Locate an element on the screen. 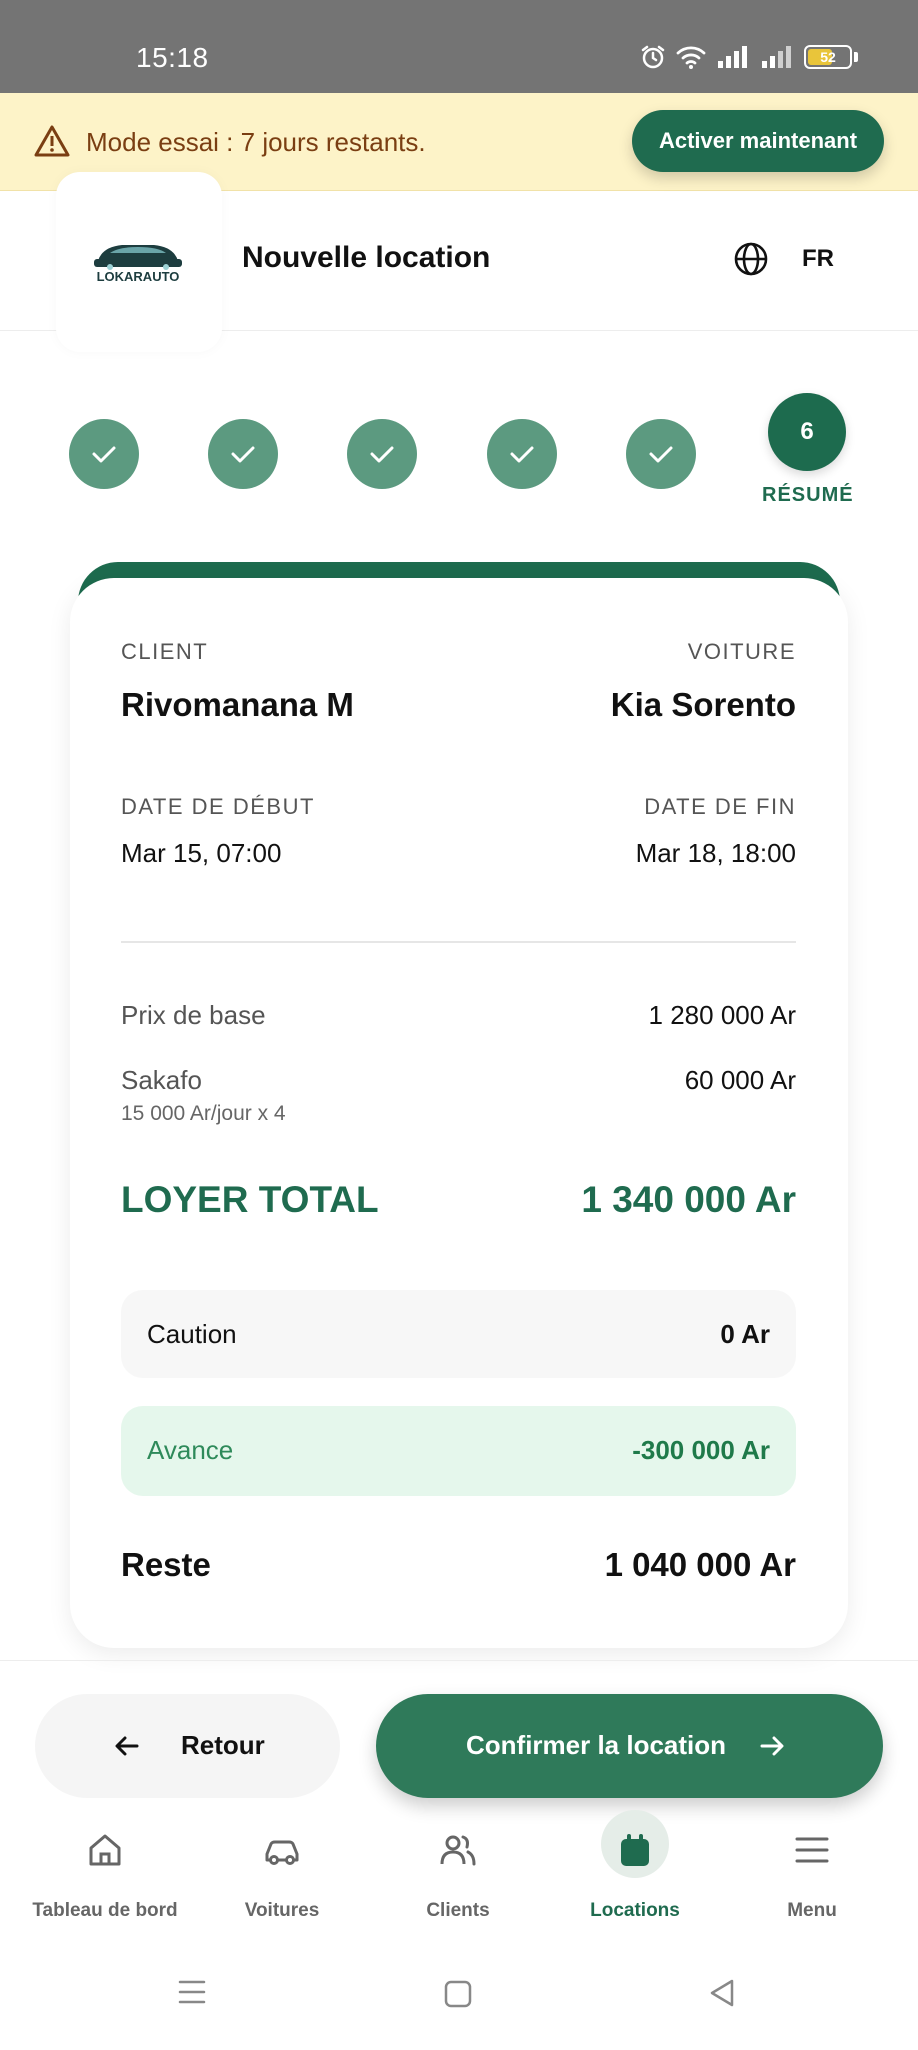  end-date-label: DATE DE FIN is located at coordinates (720, 806).